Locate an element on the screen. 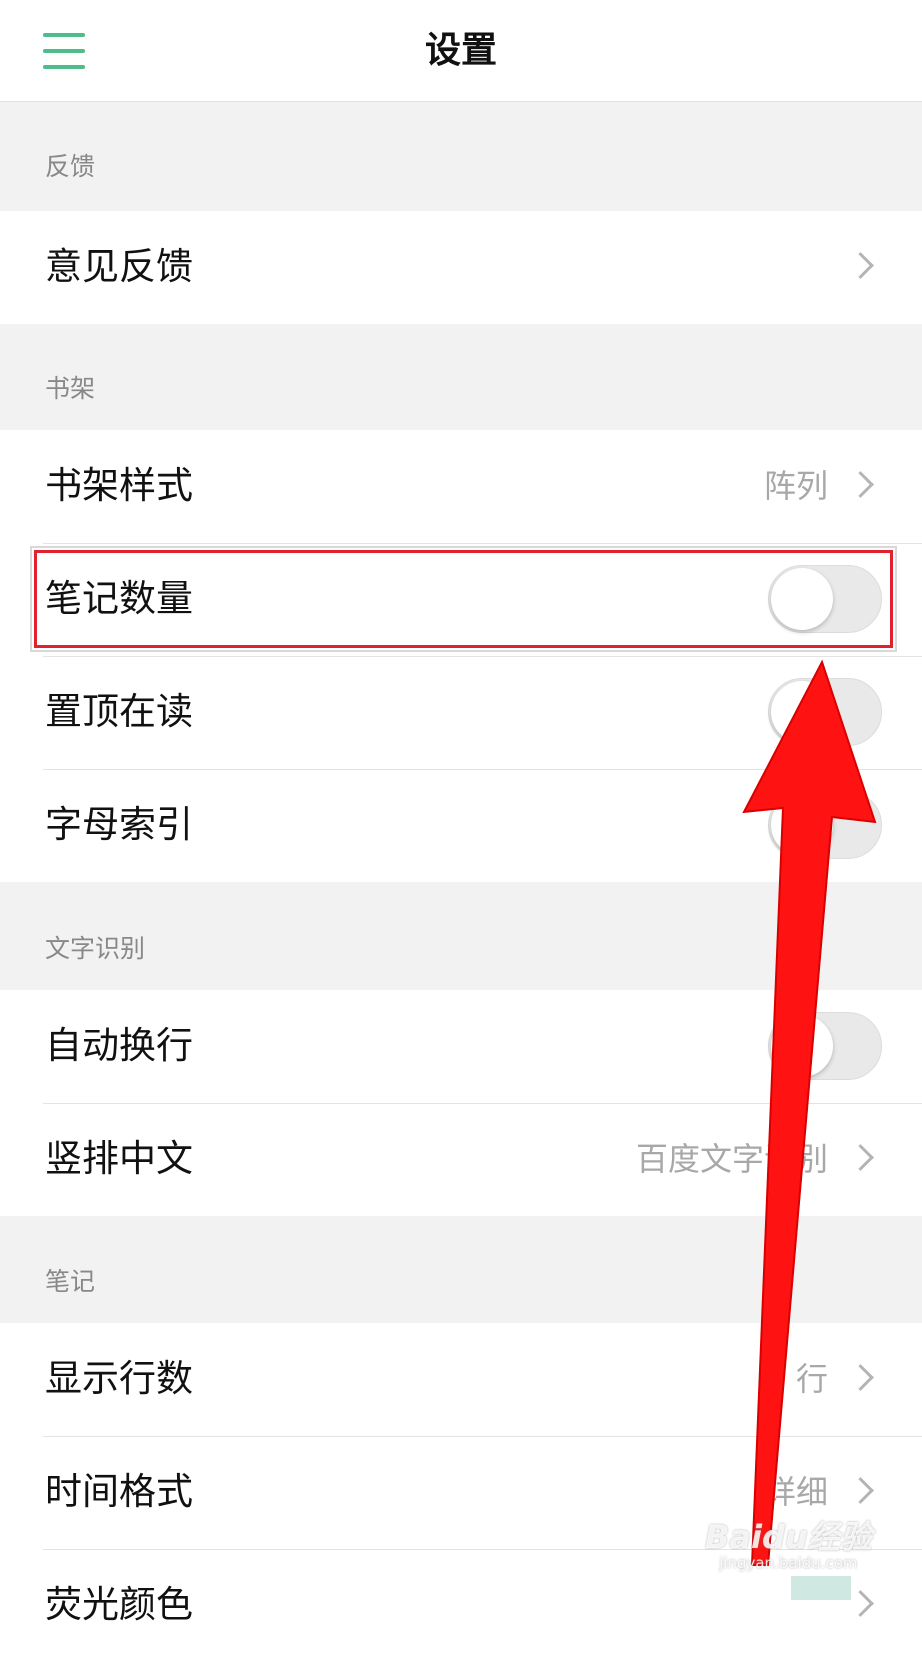  row-value: 3 行 is located at coordinates (796, 1379).